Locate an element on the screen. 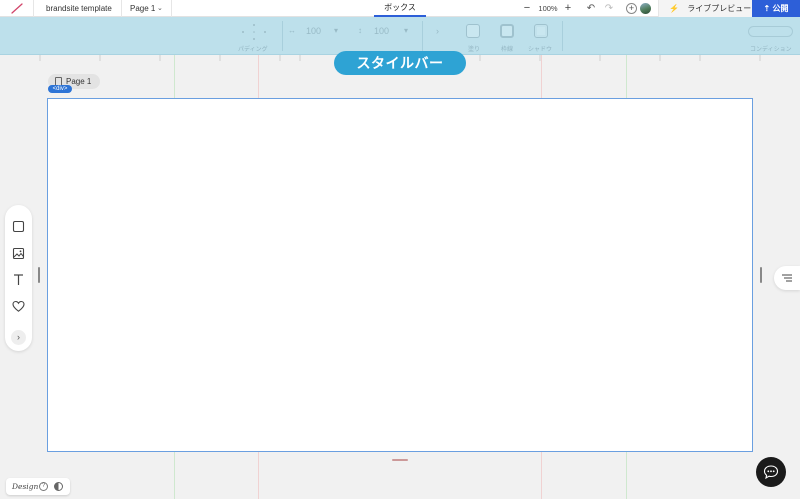 The width and height of the screenshot is (800, 499). border-control: 枠線 is located at coordinates (509, 36).